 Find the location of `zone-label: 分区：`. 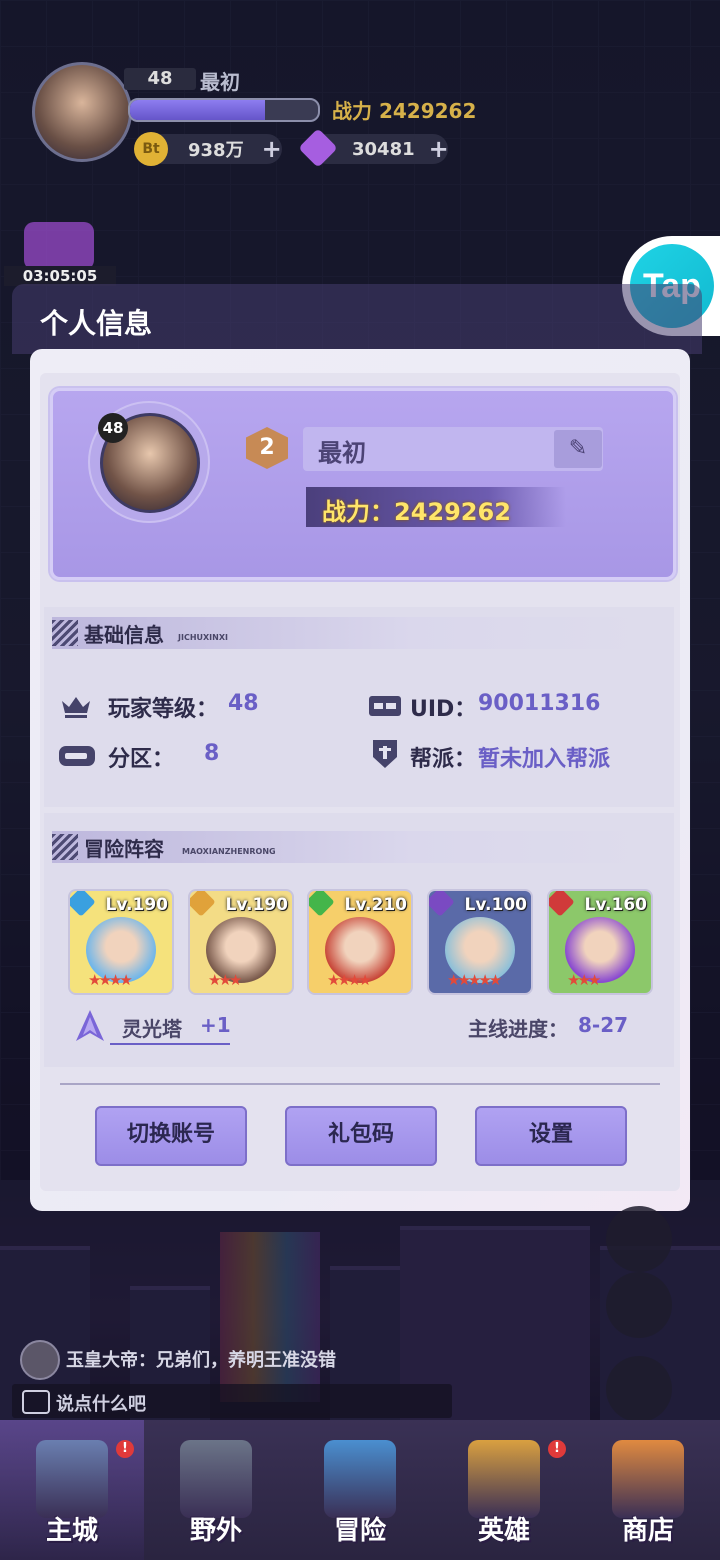

zone-label: 分区： is located at coordinates (141, 759).